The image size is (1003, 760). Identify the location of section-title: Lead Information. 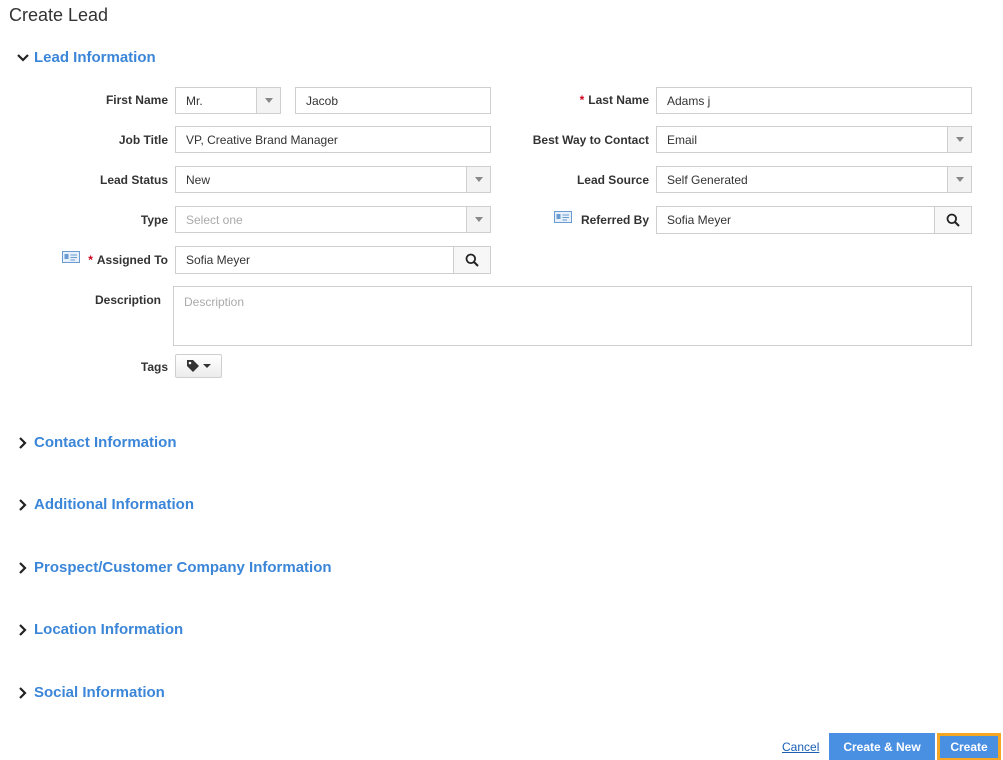
(95, 57).